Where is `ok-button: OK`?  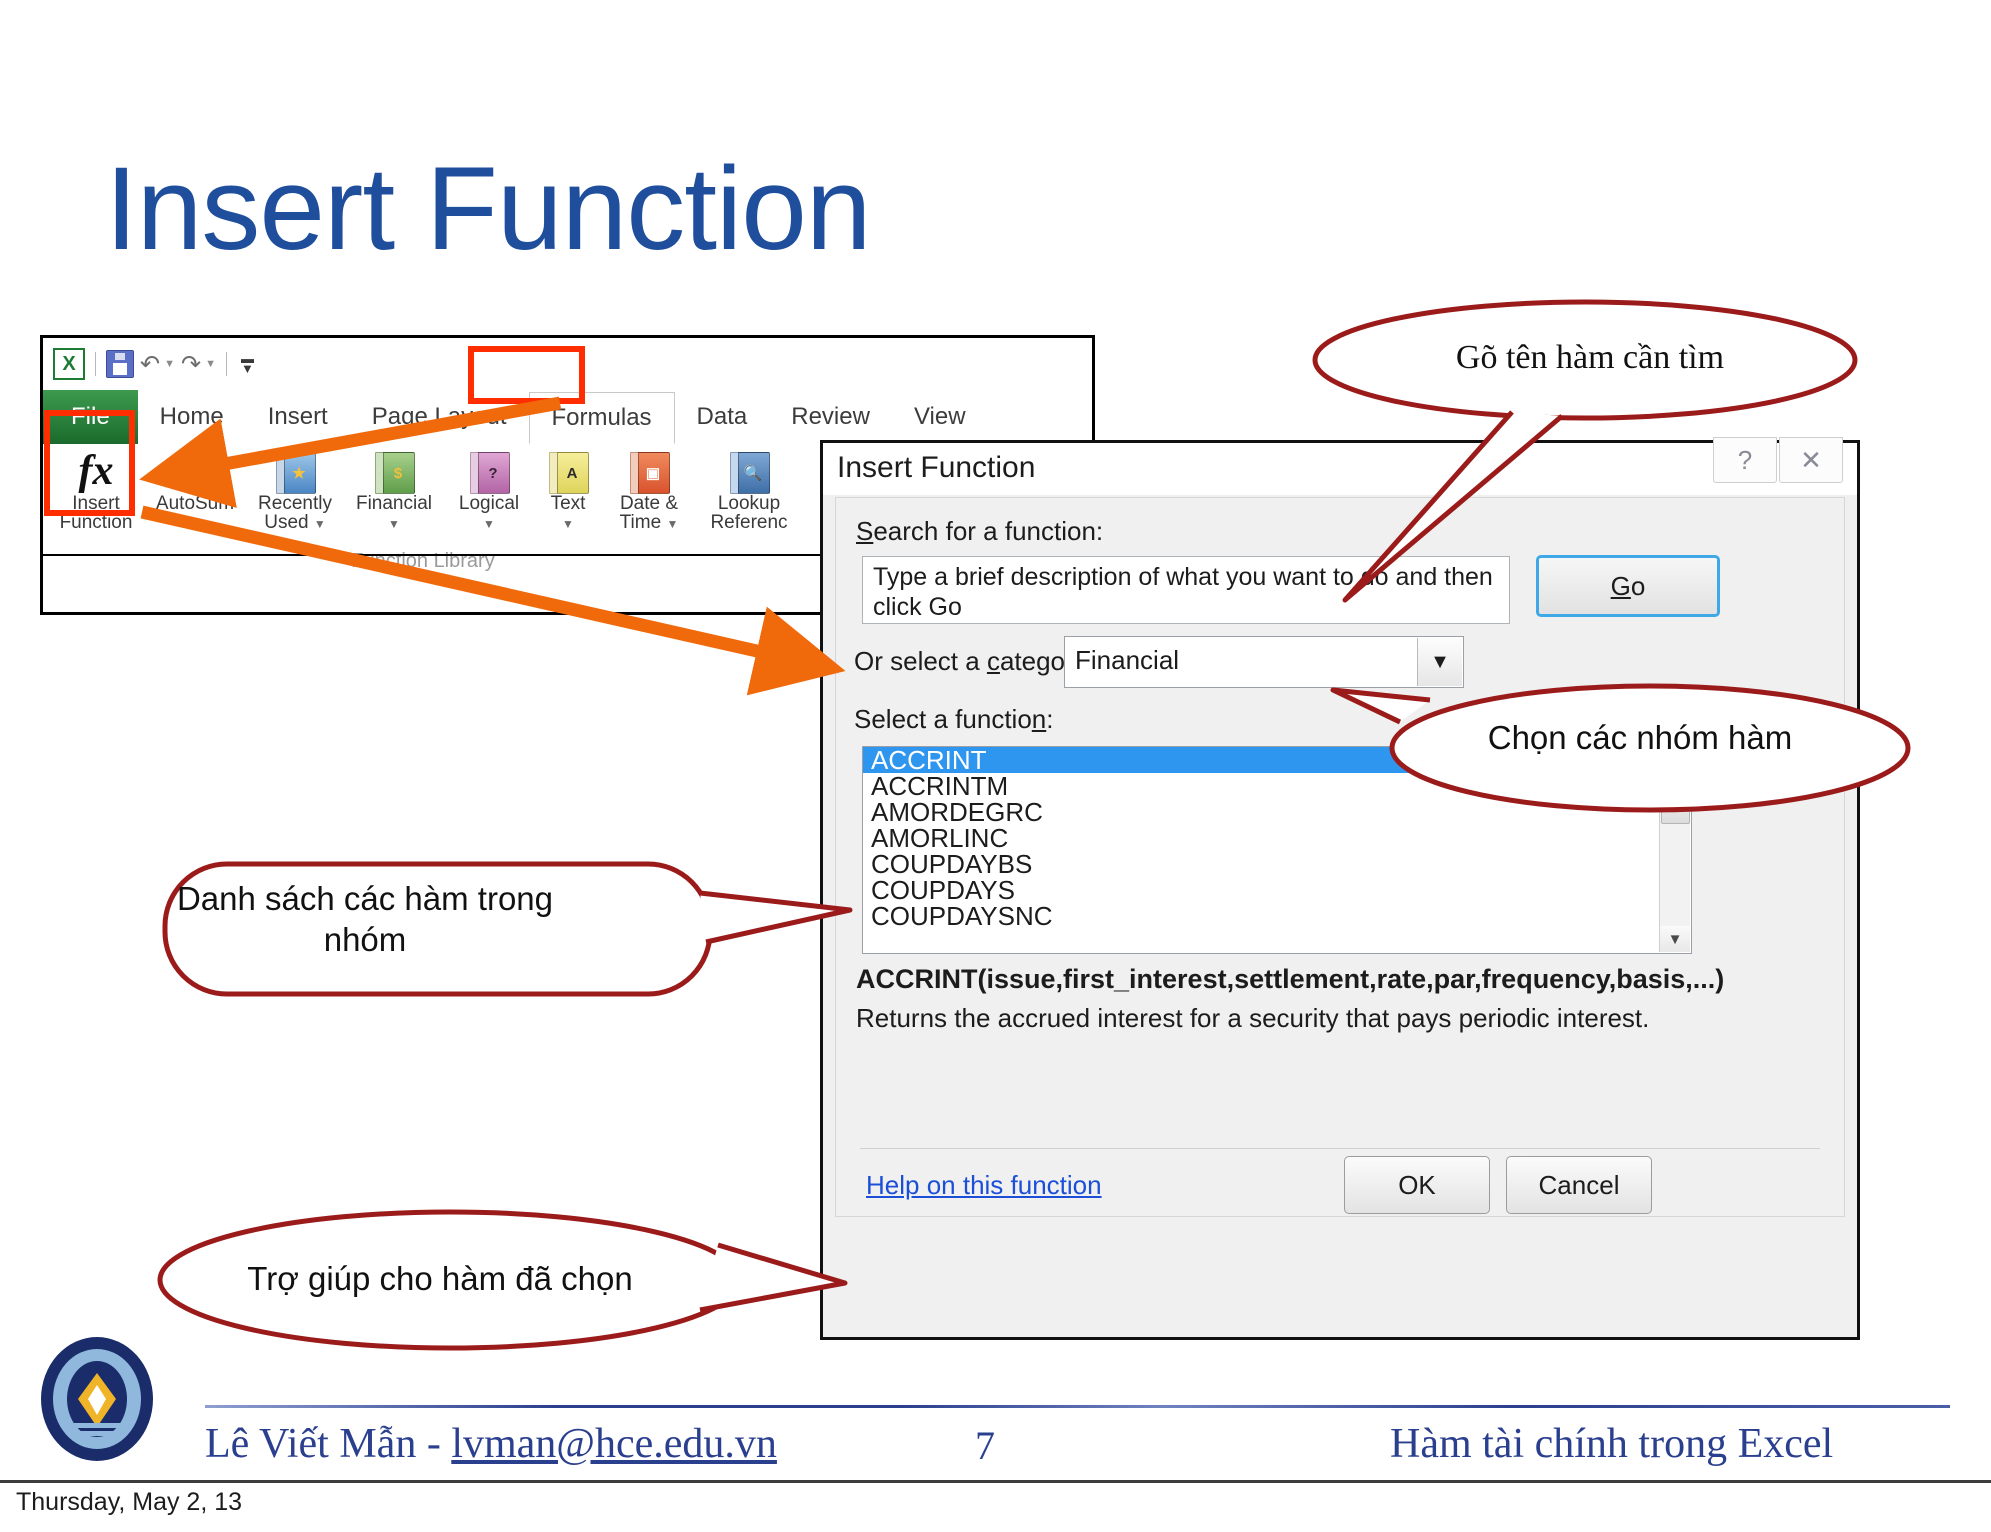 ok-button: OK is located at coordinates (1417, 1185).